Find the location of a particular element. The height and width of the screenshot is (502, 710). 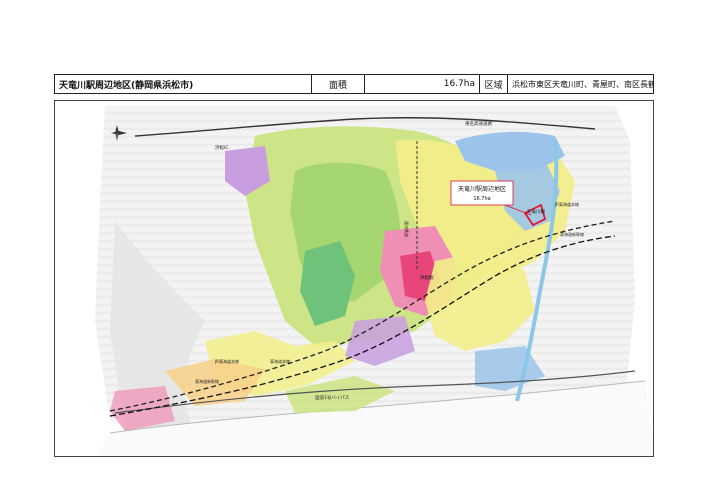

label-line-left-1: JR東海道本線 is located at coordinates (226, 361).